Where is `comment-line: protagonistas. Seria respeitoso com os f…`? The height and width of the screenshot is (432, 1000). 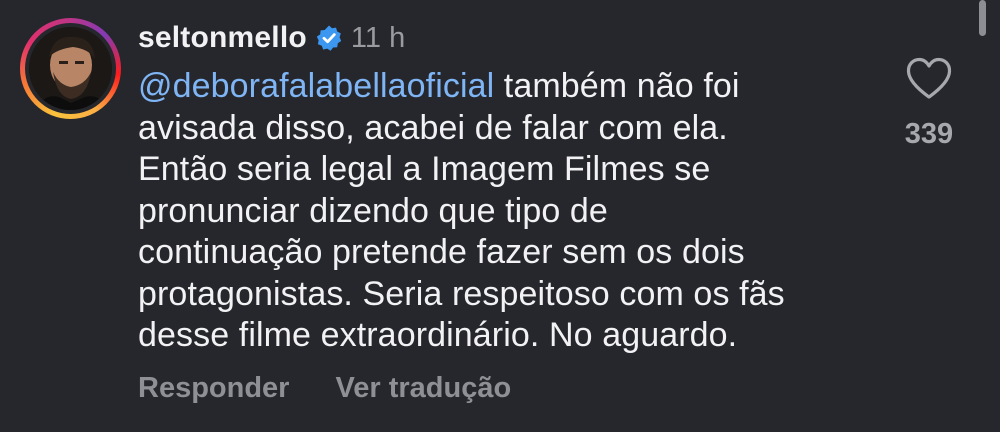 comment-line: protagonistas. Seria respeitoso com os f… is located at coordinates (461, 293).